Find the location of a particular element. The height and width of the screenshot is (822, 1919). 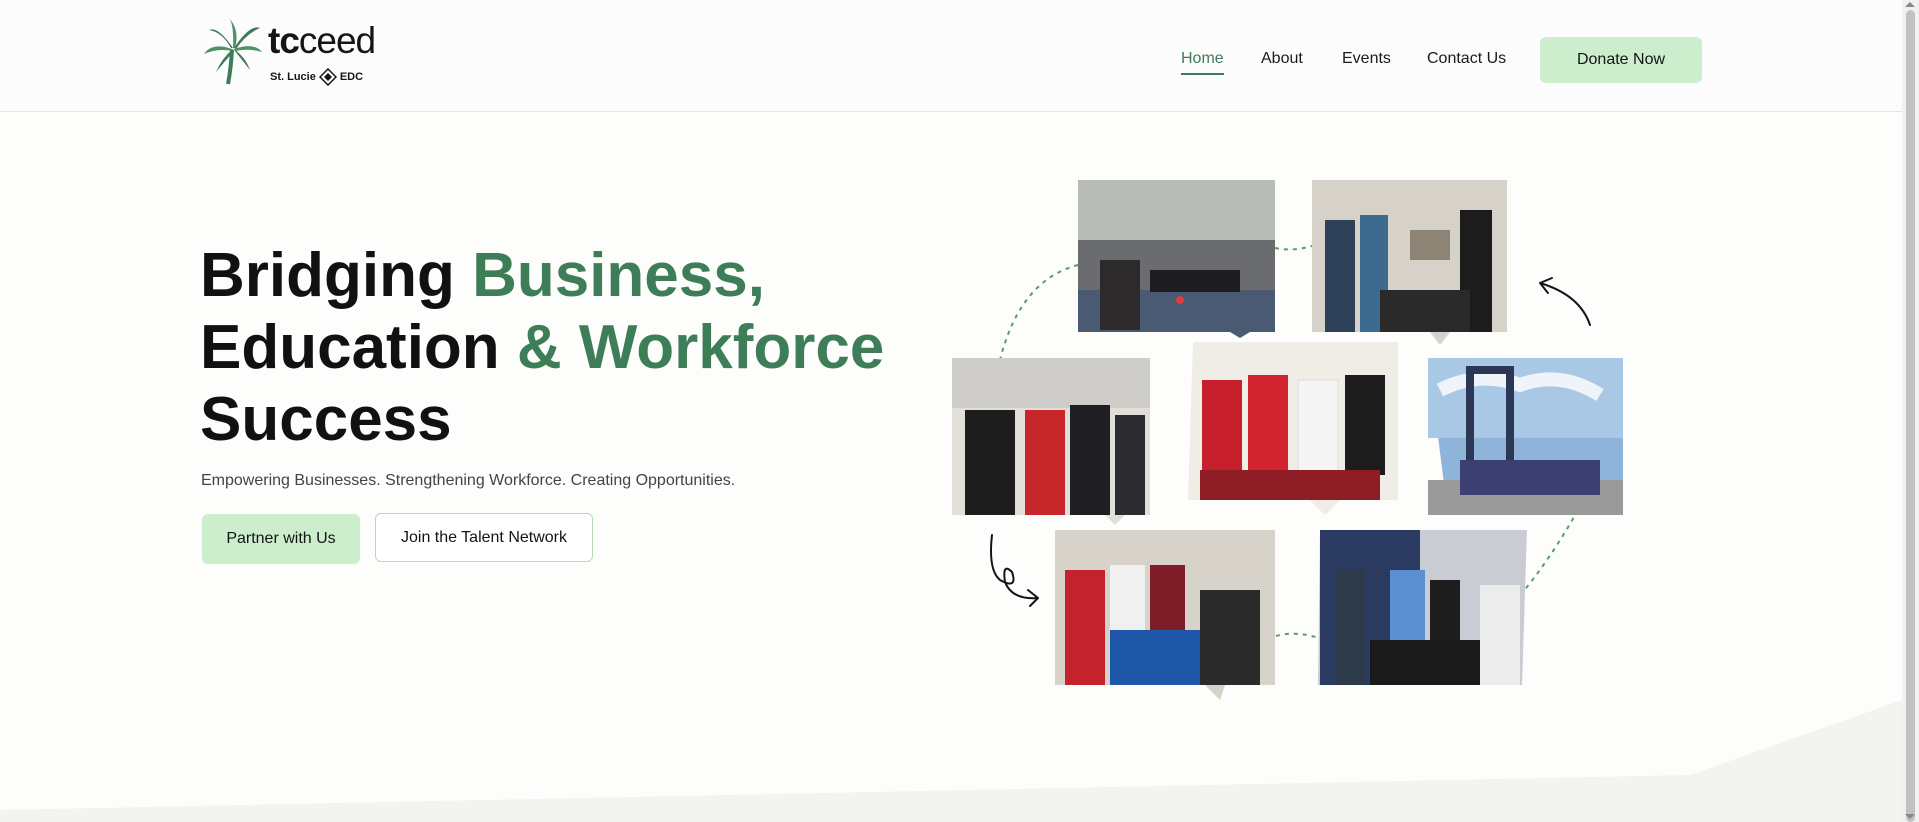

donate-button: Donate Now is located at coordinates (1621, 60).